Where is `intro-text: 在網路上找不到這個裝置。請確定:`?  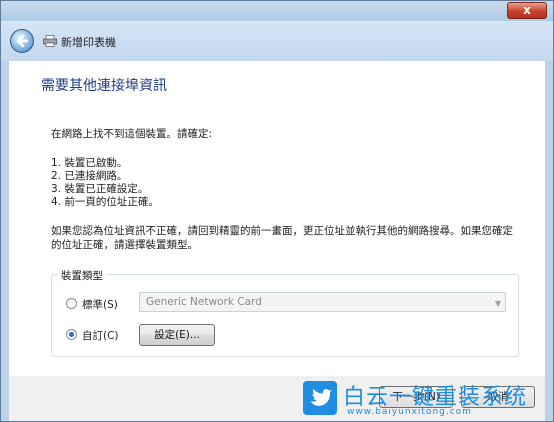 intro-text: 在網路上找不到這個裝置。請確定: is located at coordinates (132, 134).